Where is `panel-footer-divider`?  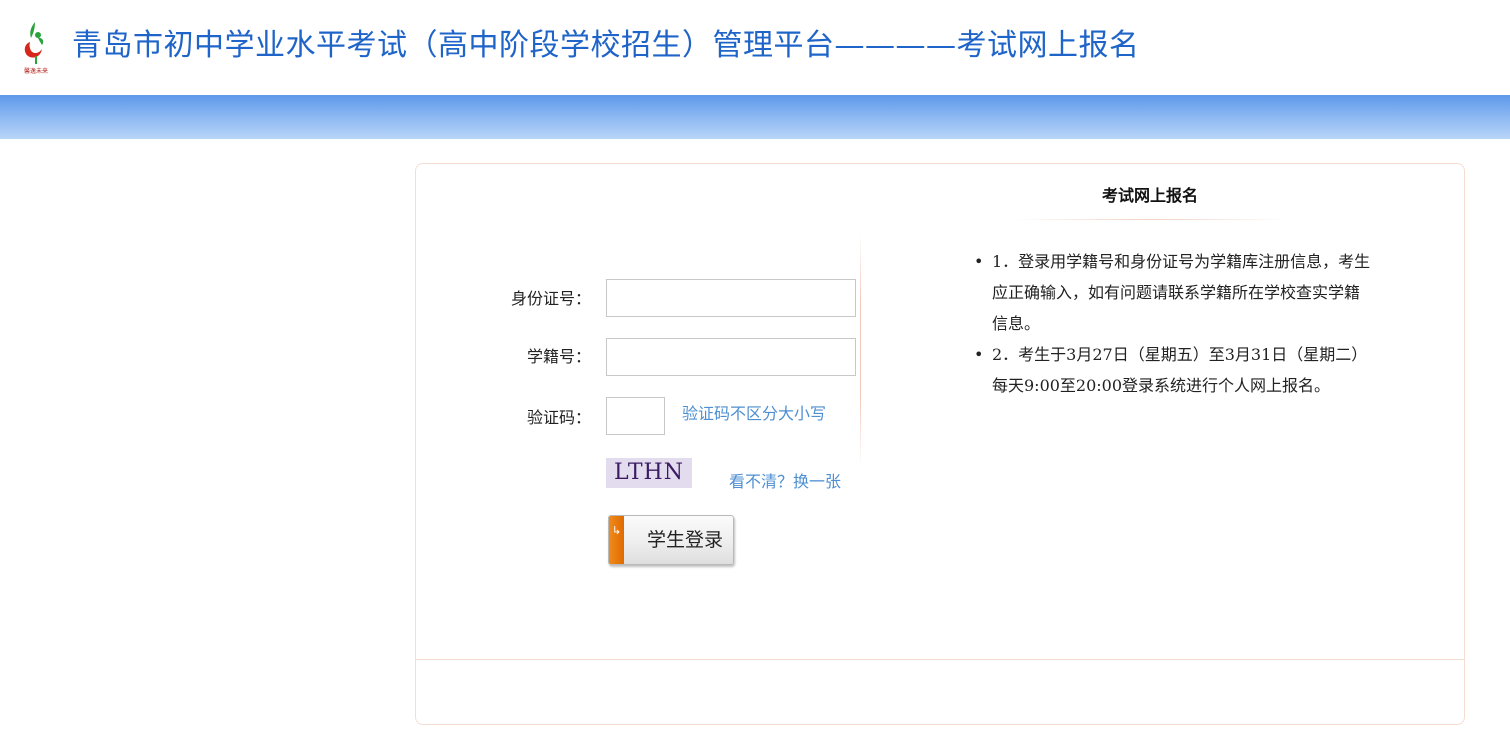
panel-footer-divider is located at coordinates (940, 659).